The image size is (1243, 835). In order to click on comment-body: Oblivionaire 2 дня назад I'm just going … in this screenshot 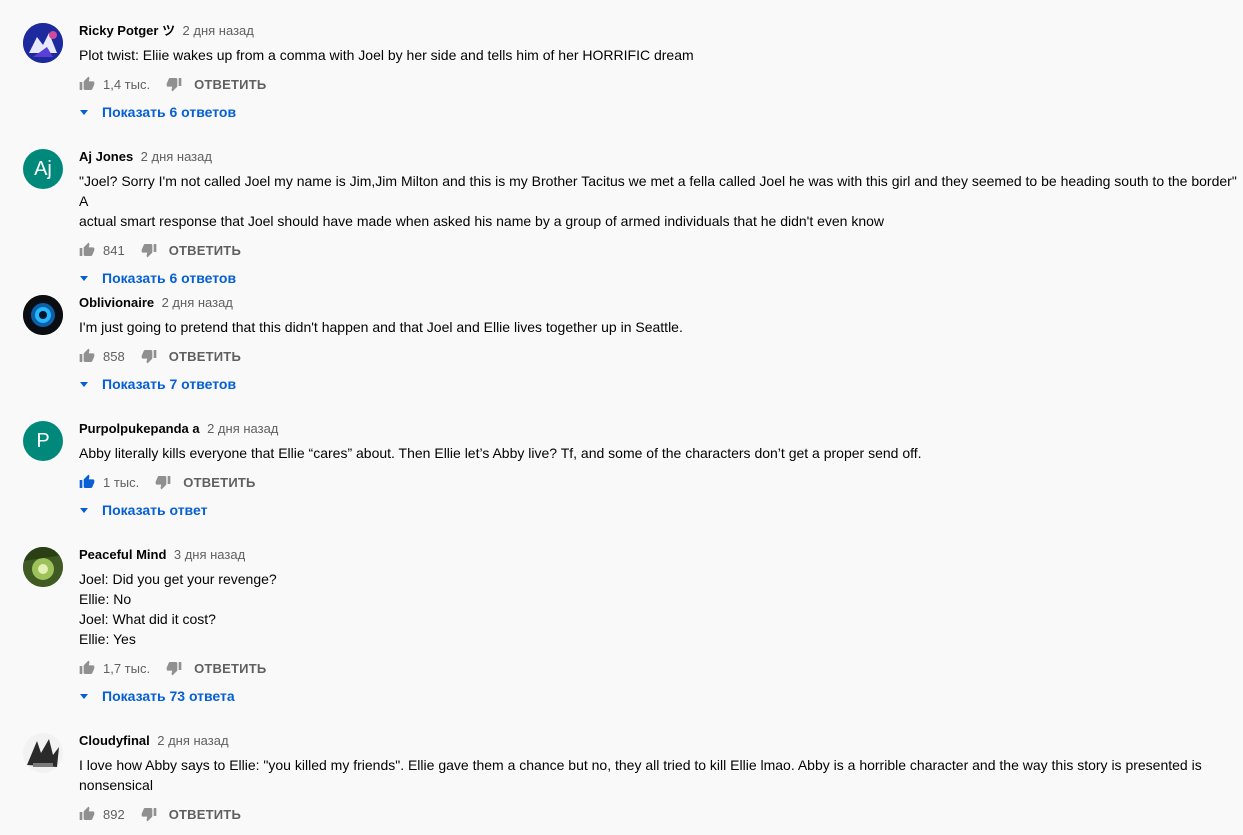, I will do `click(661, 346)`.